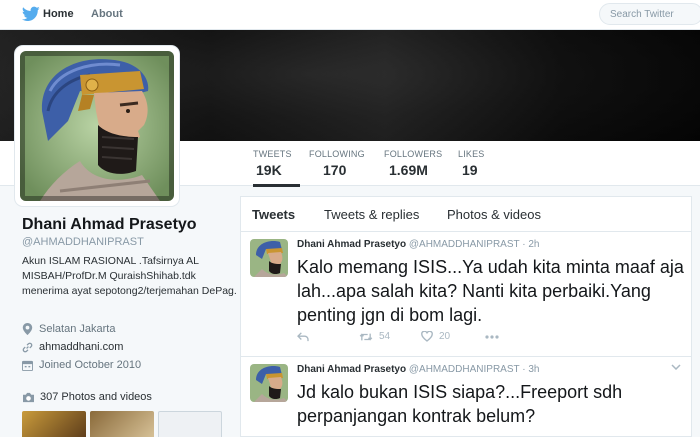 This screenshot has width=700, height=437. Describe the element at coordinates (337, 154) in the screenshot. I see `stat-label: FOLLOWING` at that location.